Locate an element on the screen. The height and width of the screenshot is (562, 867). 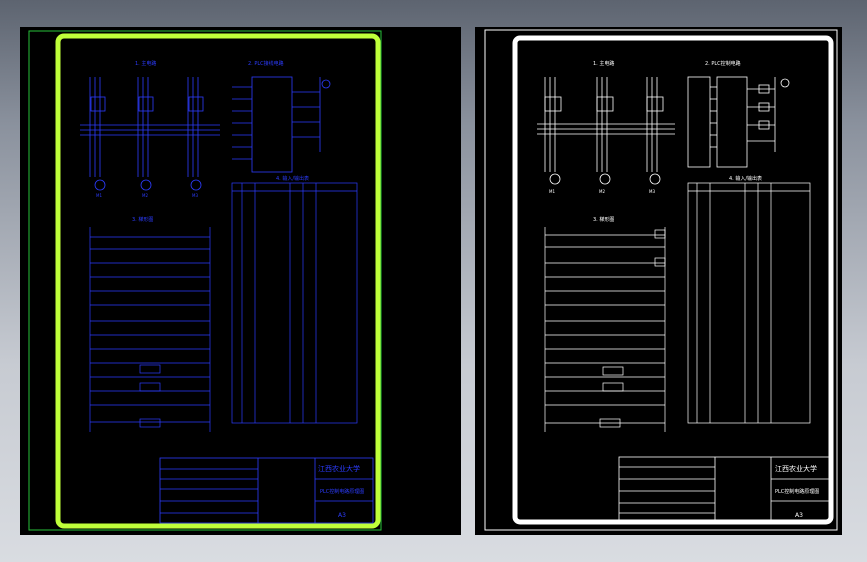
right-ladder-diagram is located at coordinates (605, 329).